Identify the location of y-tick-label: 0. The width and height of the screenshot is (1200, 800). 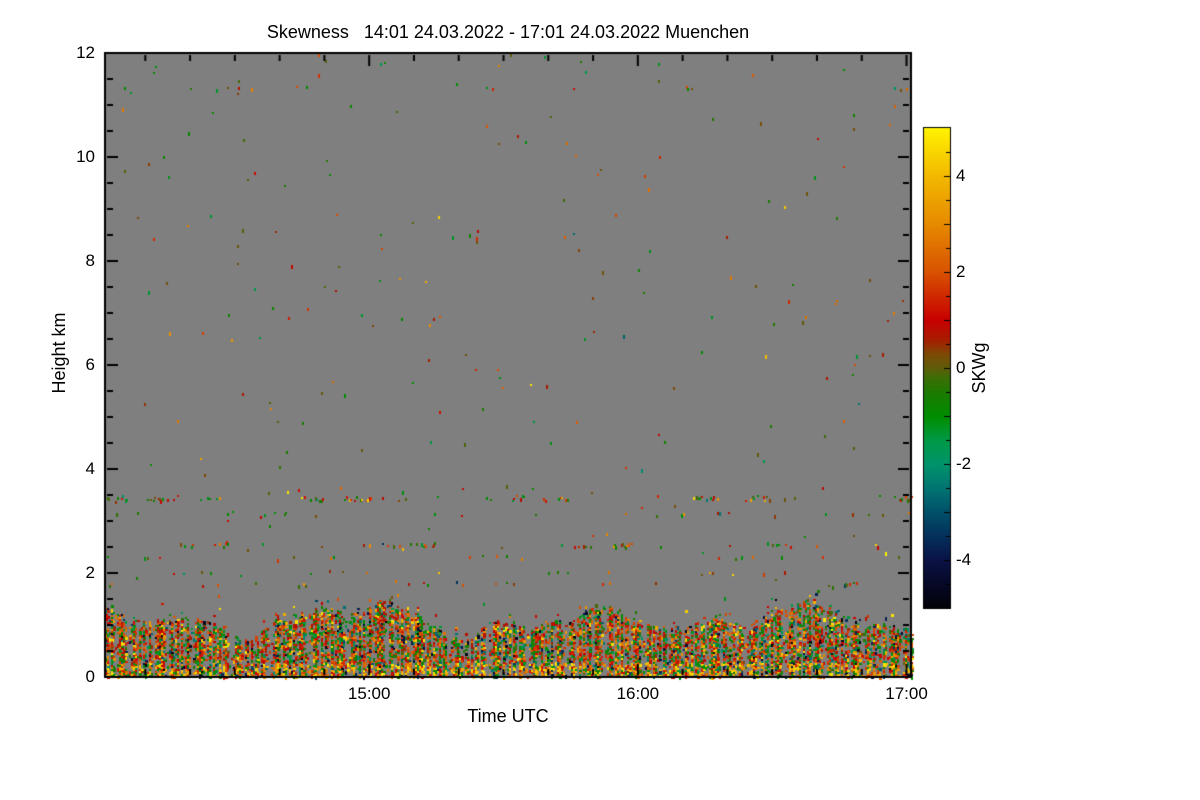
(90, 676).